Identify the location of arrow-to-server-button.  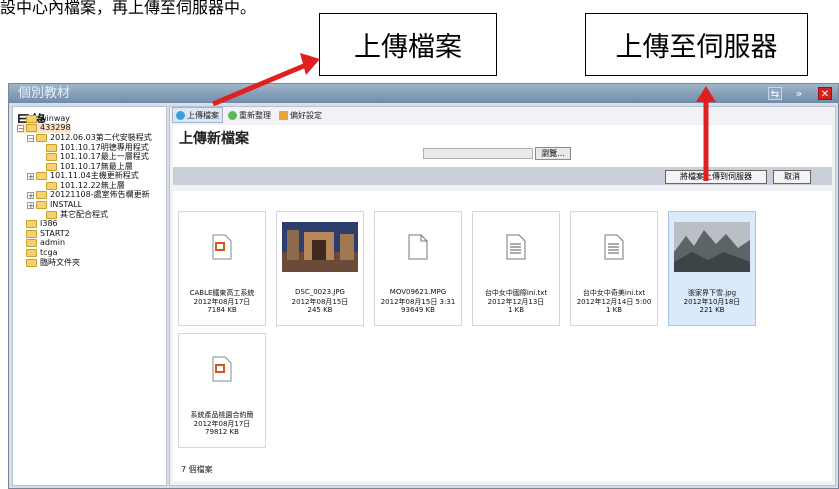
(706, 133).